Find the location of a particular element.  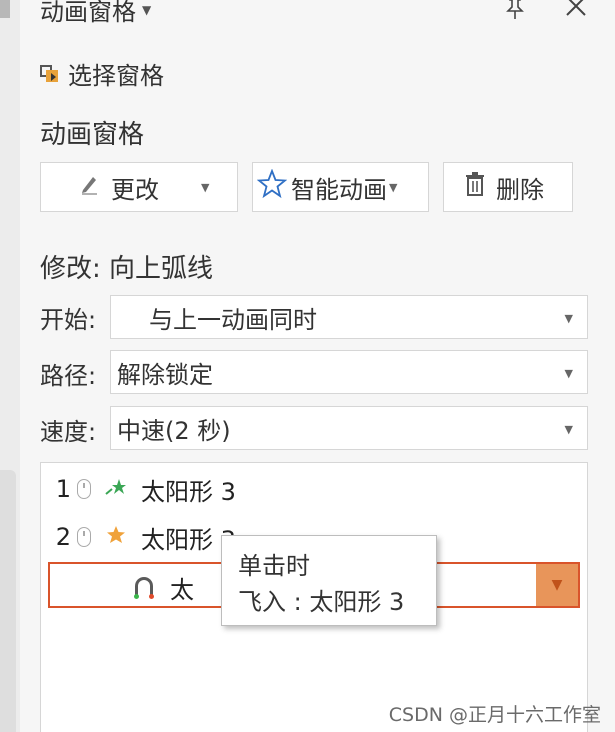

left-edge-strip is located at coordinates (10, 366).